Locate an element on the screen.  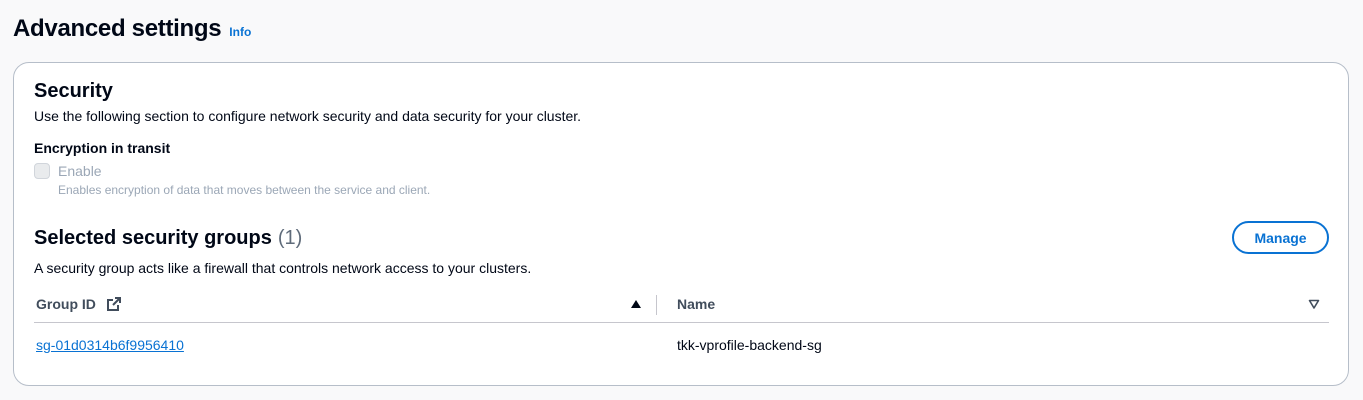
security-section-title: Security is located at coordinates (73, 91).